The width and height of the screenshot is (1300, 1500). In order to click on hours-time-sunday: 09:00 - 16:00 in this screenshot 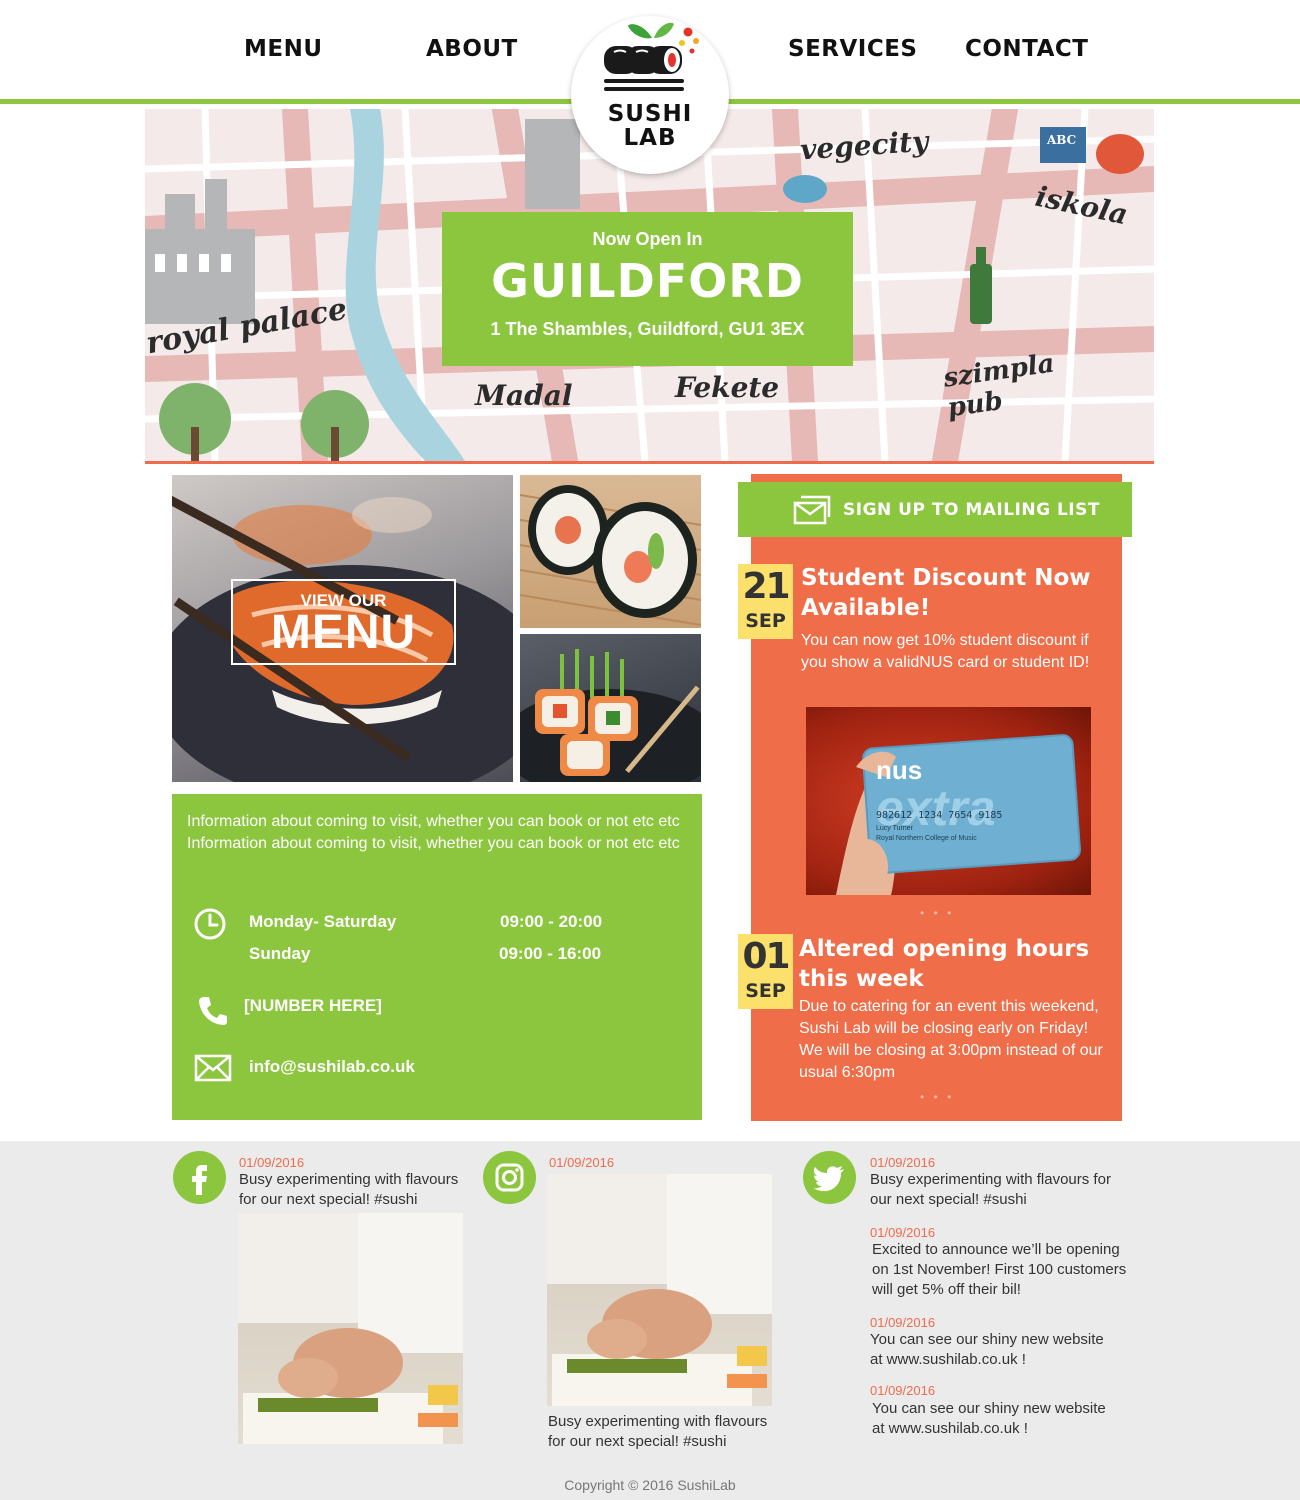, I will do `click(550, 953)`.